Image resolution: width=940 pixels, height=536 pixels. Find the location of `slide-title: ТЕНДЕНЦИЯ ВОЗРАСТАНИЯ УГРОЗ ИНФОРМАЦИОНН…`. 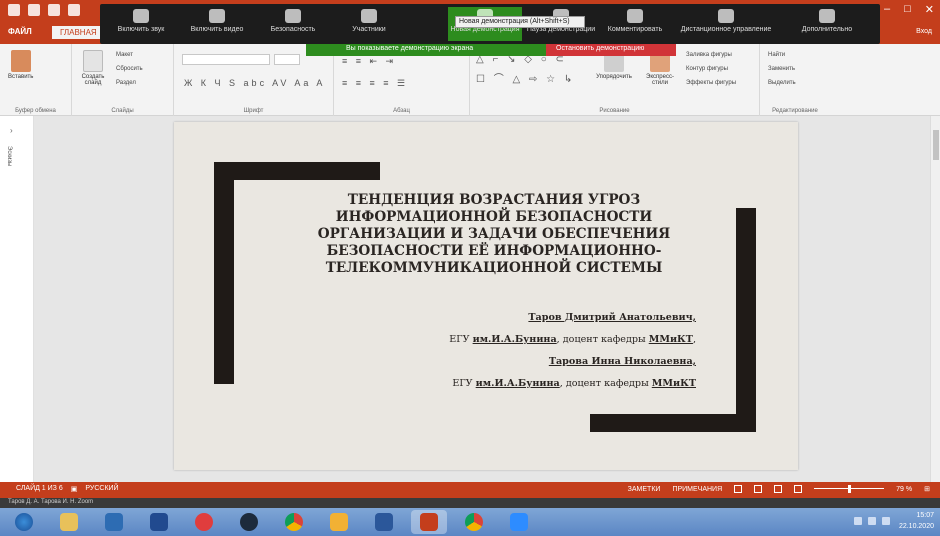

slide-title: ТЕНДЕНЦИЯ ВОЗРАСТАНИЯ УГРОЗ ИНФОРМАЦИОНН… is located at coordinates (494, 234).